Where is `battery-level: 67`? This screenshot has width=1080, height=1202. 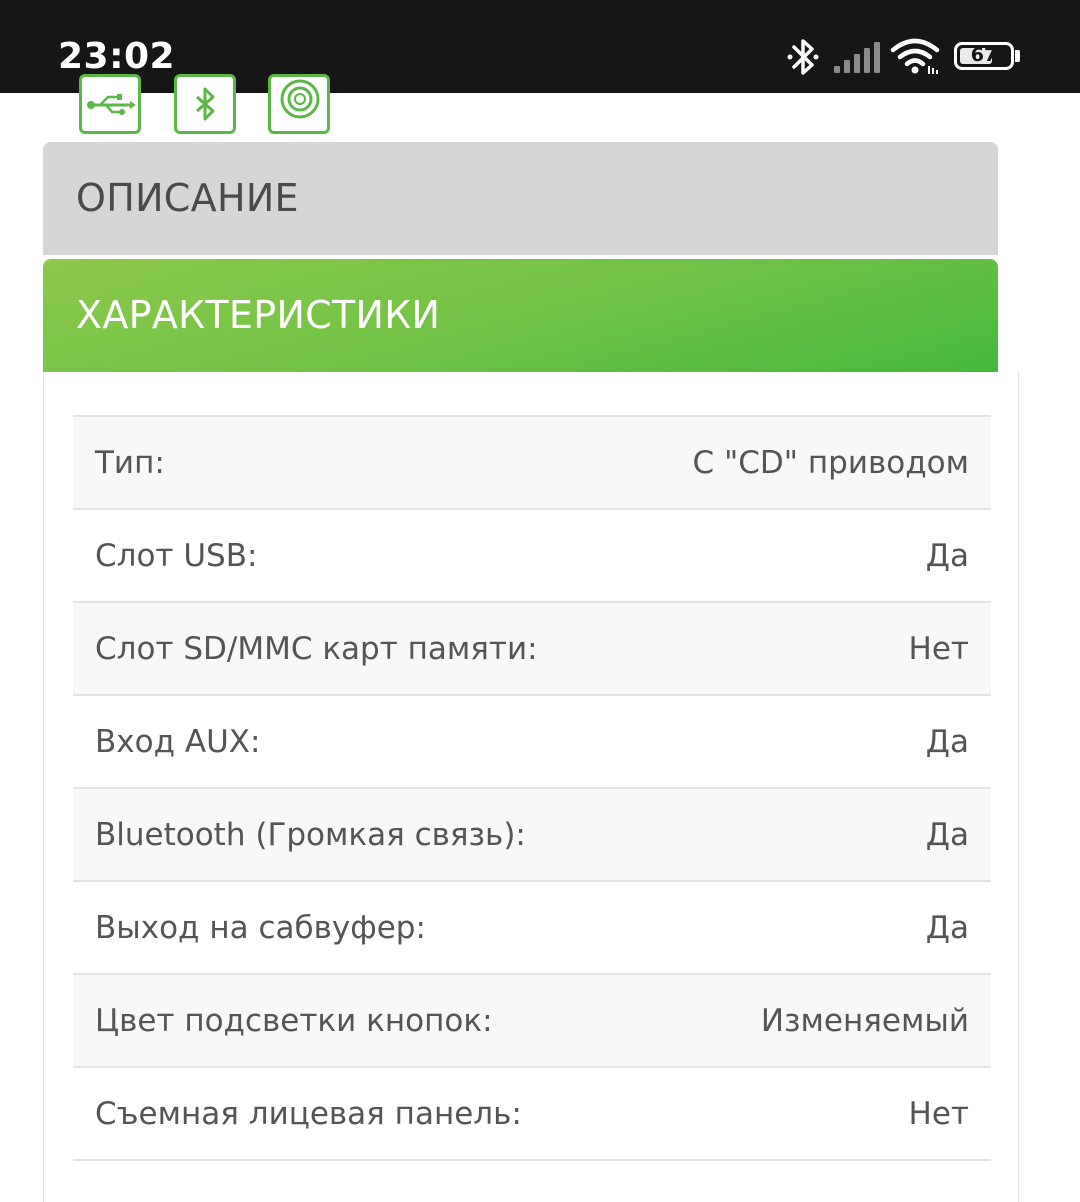 battery-level: 67 is located at coordinates (984, 55).